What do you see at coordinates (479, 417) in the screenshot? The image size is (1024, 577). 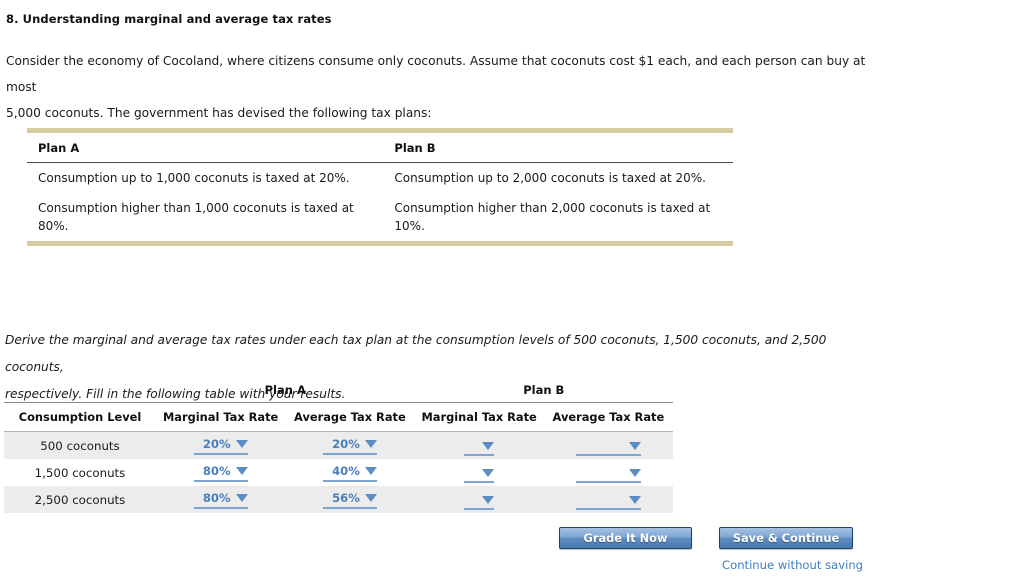 I see `column-header-plan-b-marginal: Marginal Tax Rate` at bounding box center [479, 417].